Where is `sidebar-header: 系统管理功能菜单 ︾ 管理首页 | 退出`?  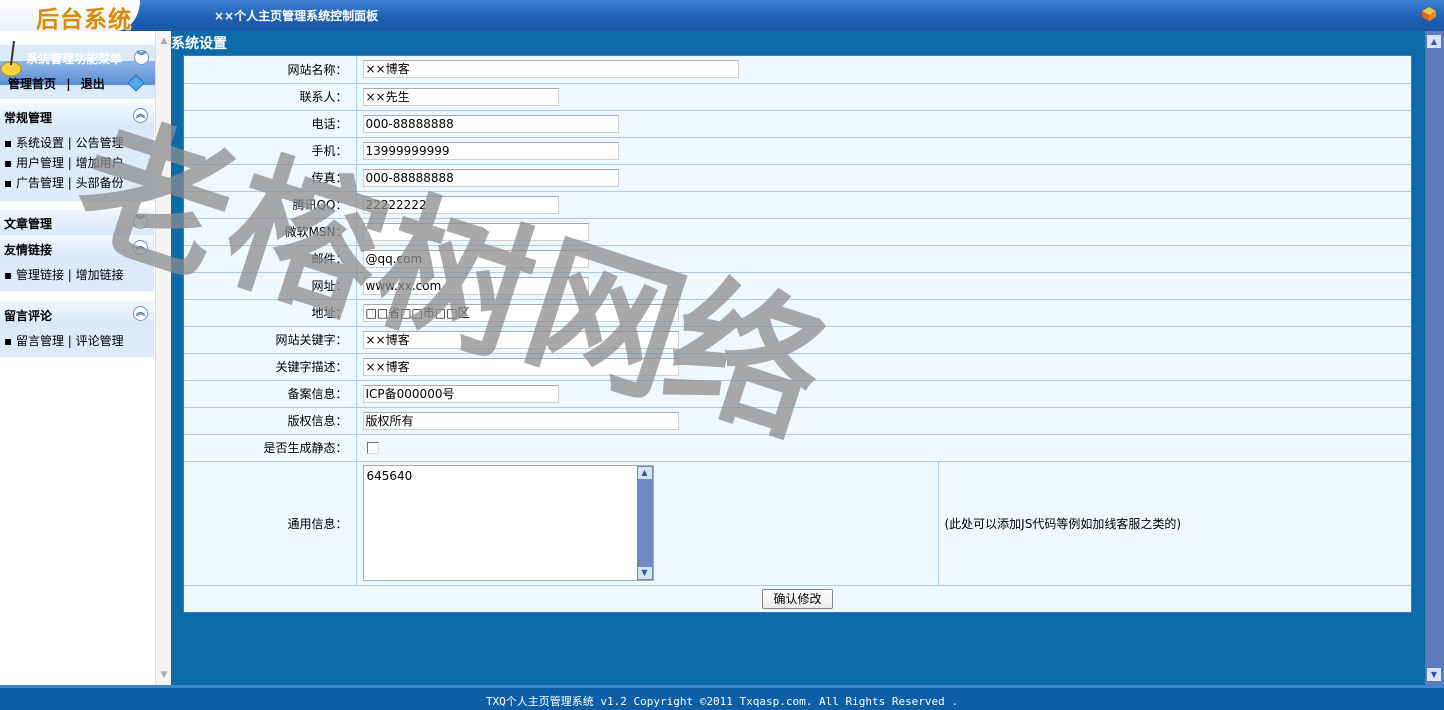 sidebar-header: 系统管理功能菜单 ︾ 管理首页 | 退出 is located at coordinates (77, 69).